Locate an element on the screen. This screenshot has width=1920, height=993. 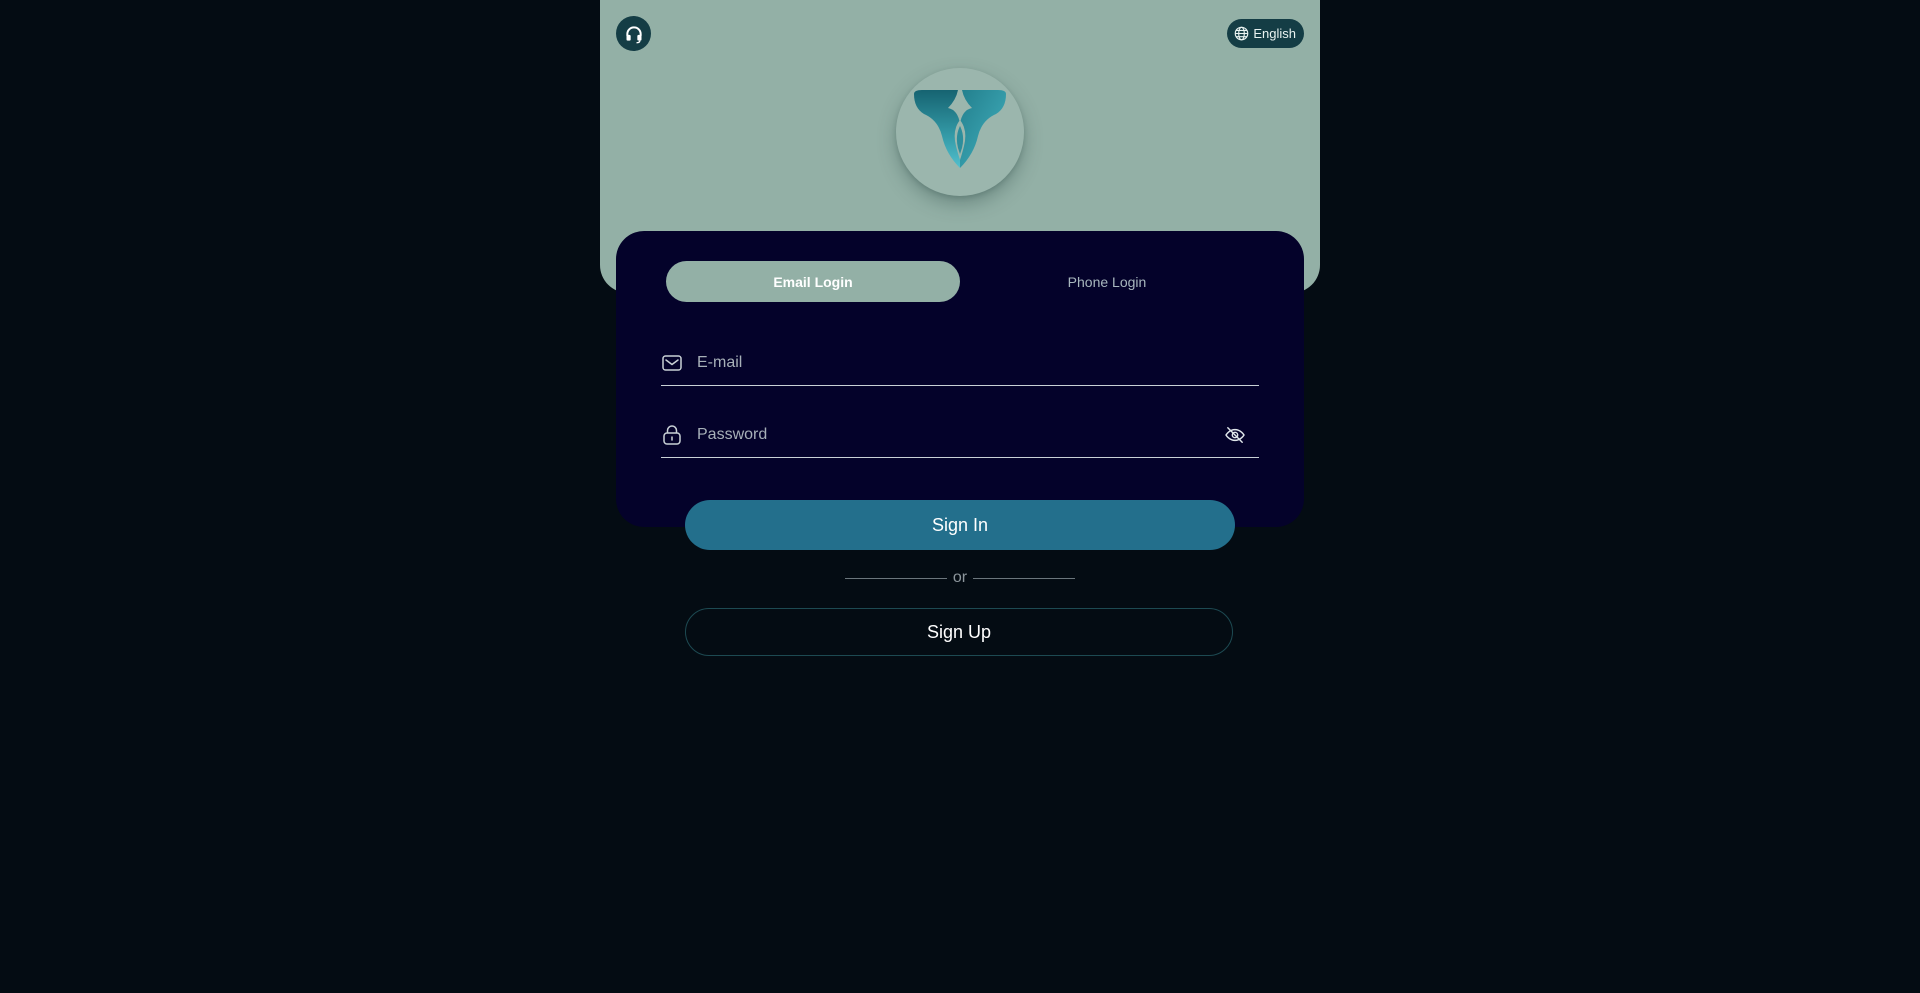
divider-line-right is located at coordinates (1024, 578).